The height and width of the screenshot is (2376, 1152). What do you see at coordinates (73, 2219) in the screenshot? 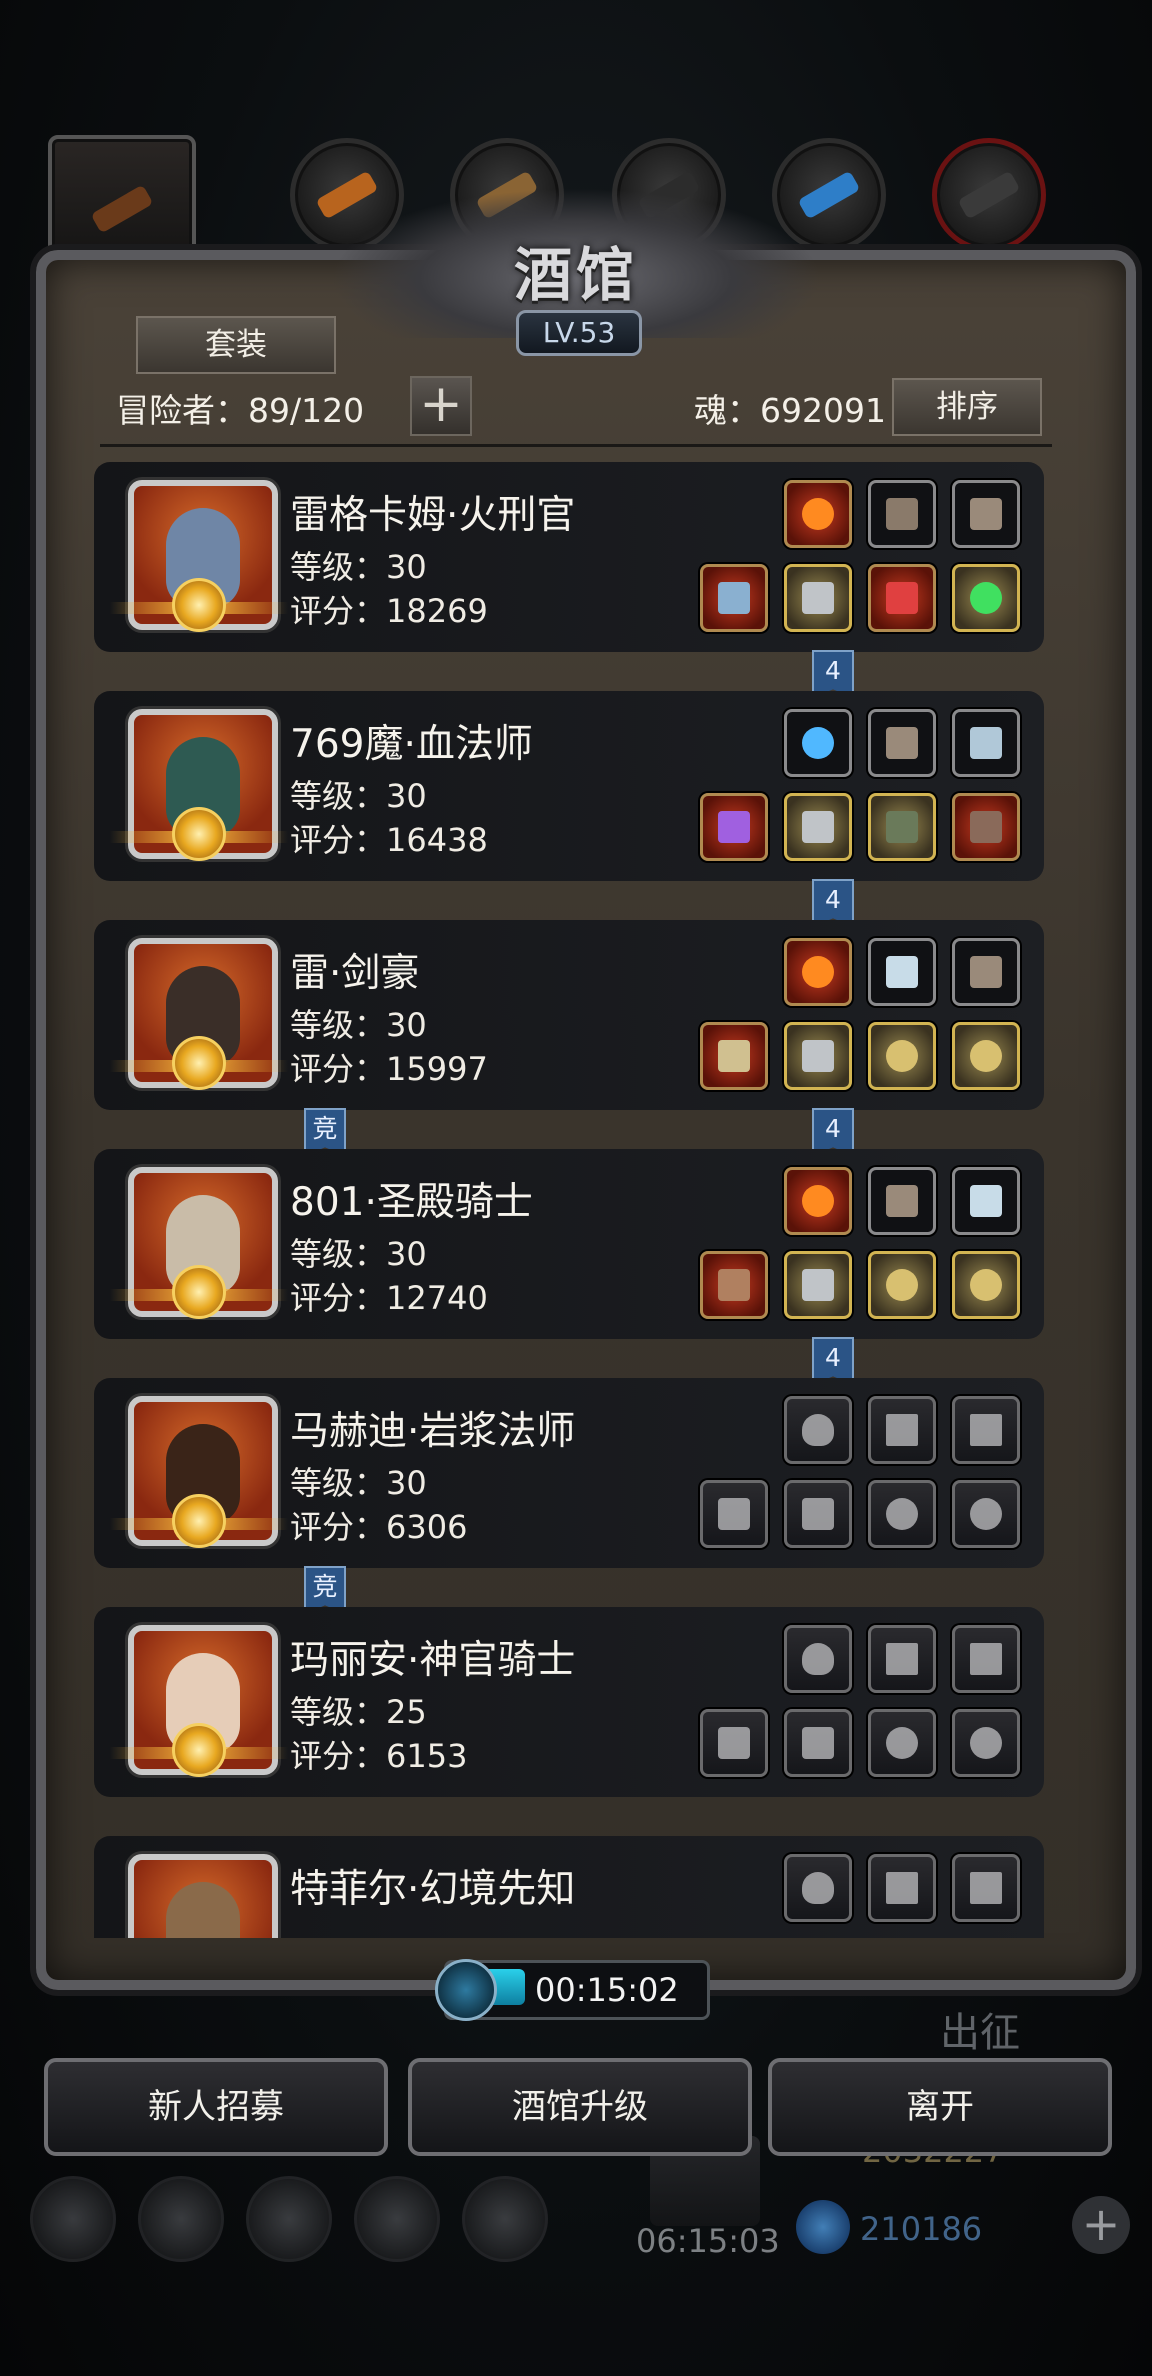
I see `settings-icon` at bounding box center [73, 2219].